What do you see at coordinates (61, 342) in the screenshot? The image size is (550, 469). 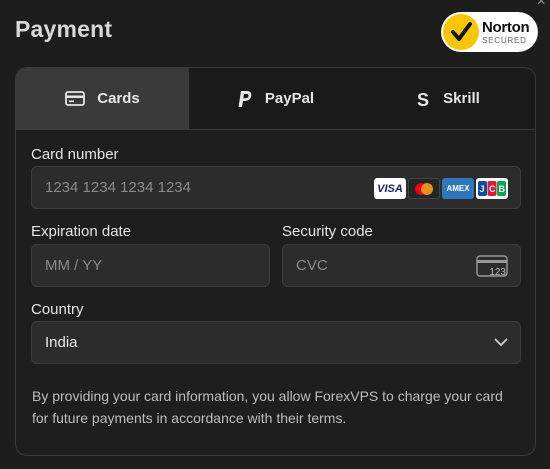 I see `country-selected-value: India` at bounding box center [61, 342].